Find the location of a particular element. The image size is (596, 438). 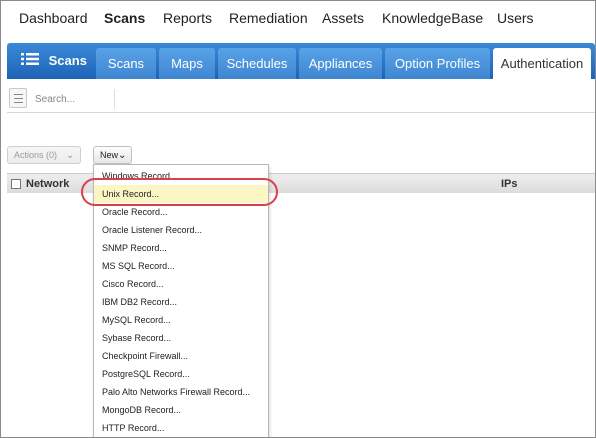

nav-reports: Reports is located at coordinates (187, 18).